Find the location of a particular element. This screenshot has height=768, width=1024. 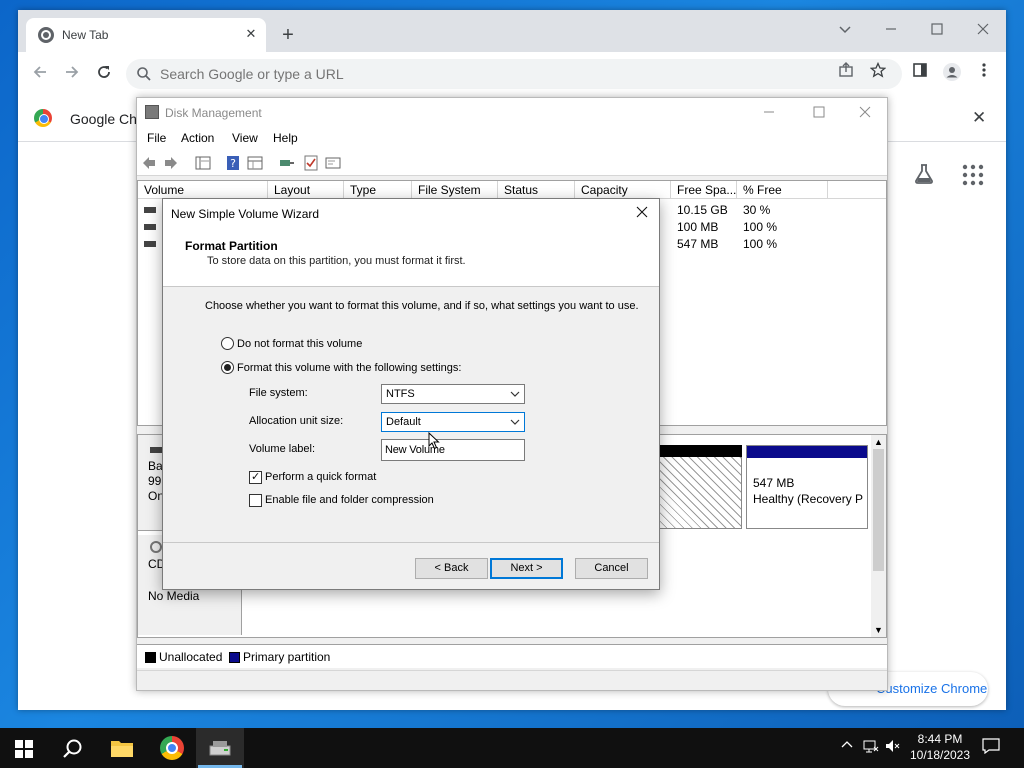

taskbar-file-explorer is located at coordinates (122, 748).